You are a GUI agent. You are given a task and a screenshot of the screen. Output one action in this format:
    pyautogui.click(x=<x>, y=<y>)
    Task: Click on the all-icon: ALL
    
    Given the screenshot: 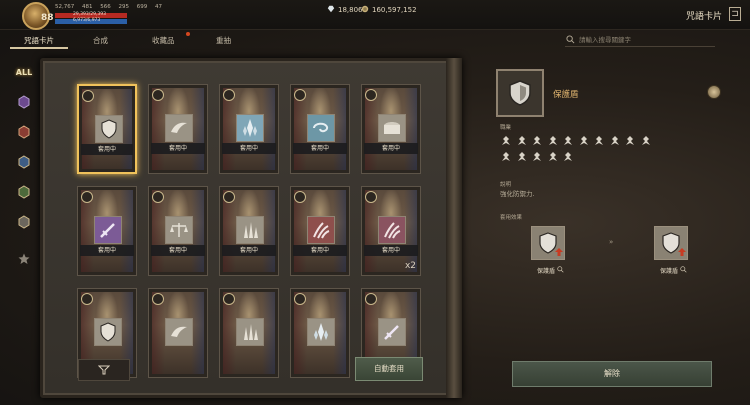 What is the action you would take?
    pyautogui.click(x=24, y=72)
    